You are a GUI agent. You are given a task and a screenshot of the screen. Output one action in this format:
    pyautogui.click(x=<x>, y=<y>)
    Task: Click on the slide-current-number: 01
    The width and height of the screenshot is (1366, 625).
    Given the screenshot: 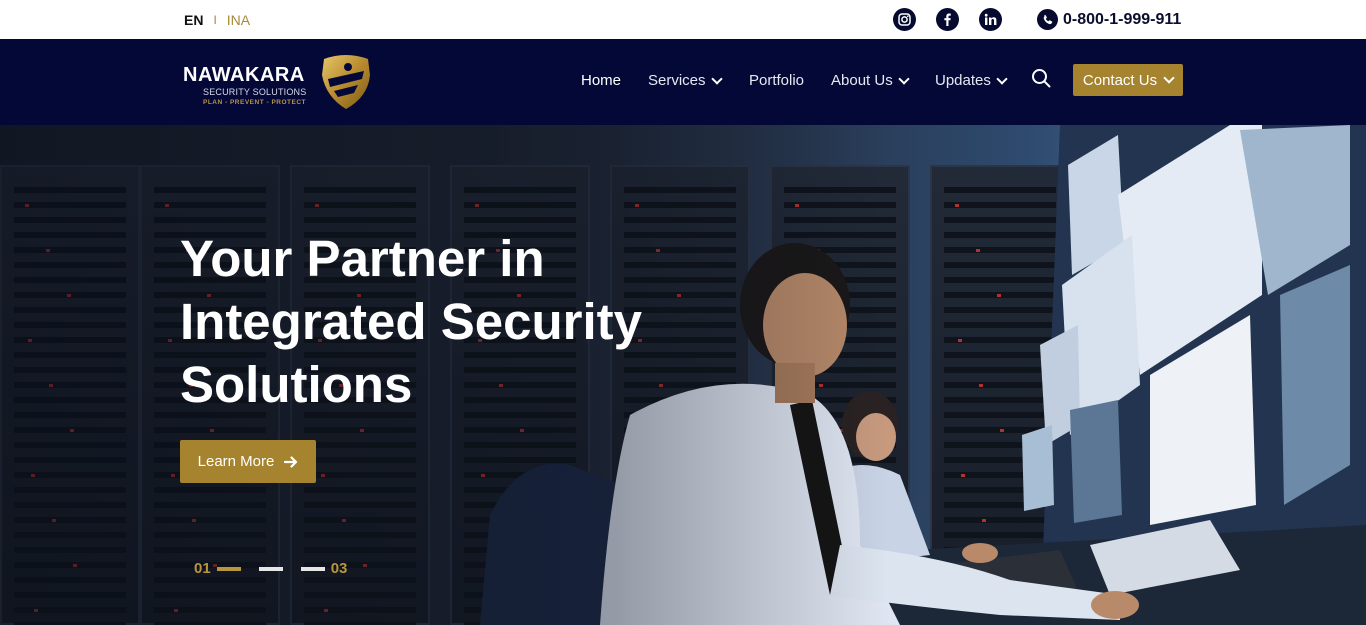 What is the action you would take?
    pyautogui.click(x=202, y=568)
    